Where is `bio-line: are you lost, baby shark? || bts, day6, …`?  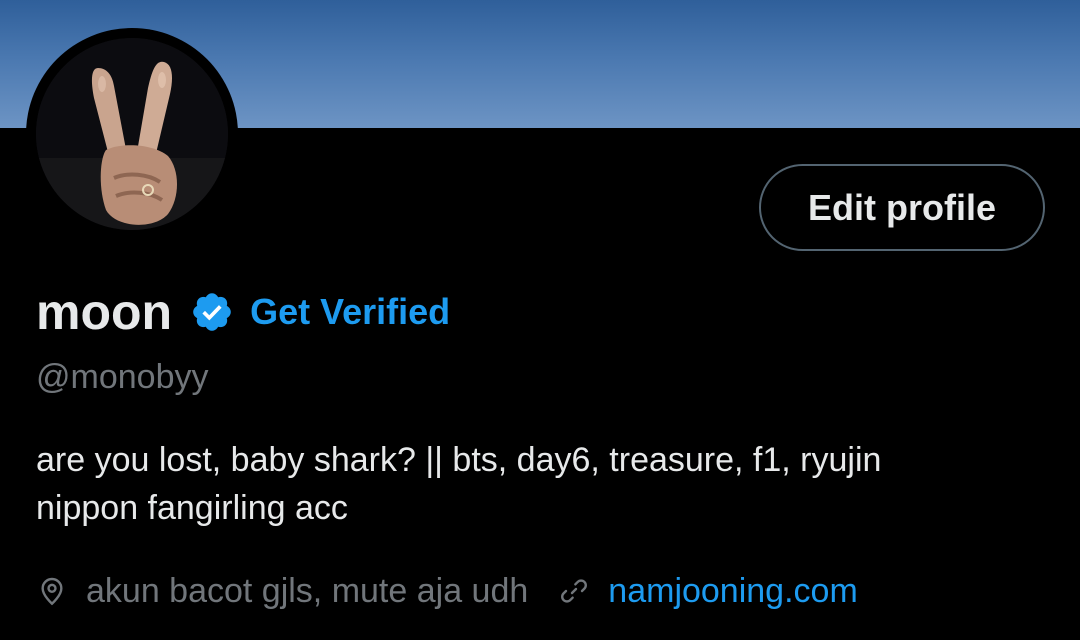 bio-line: are you lost, baby shark? || bts, day6, … is located at coordinates (459, 460).